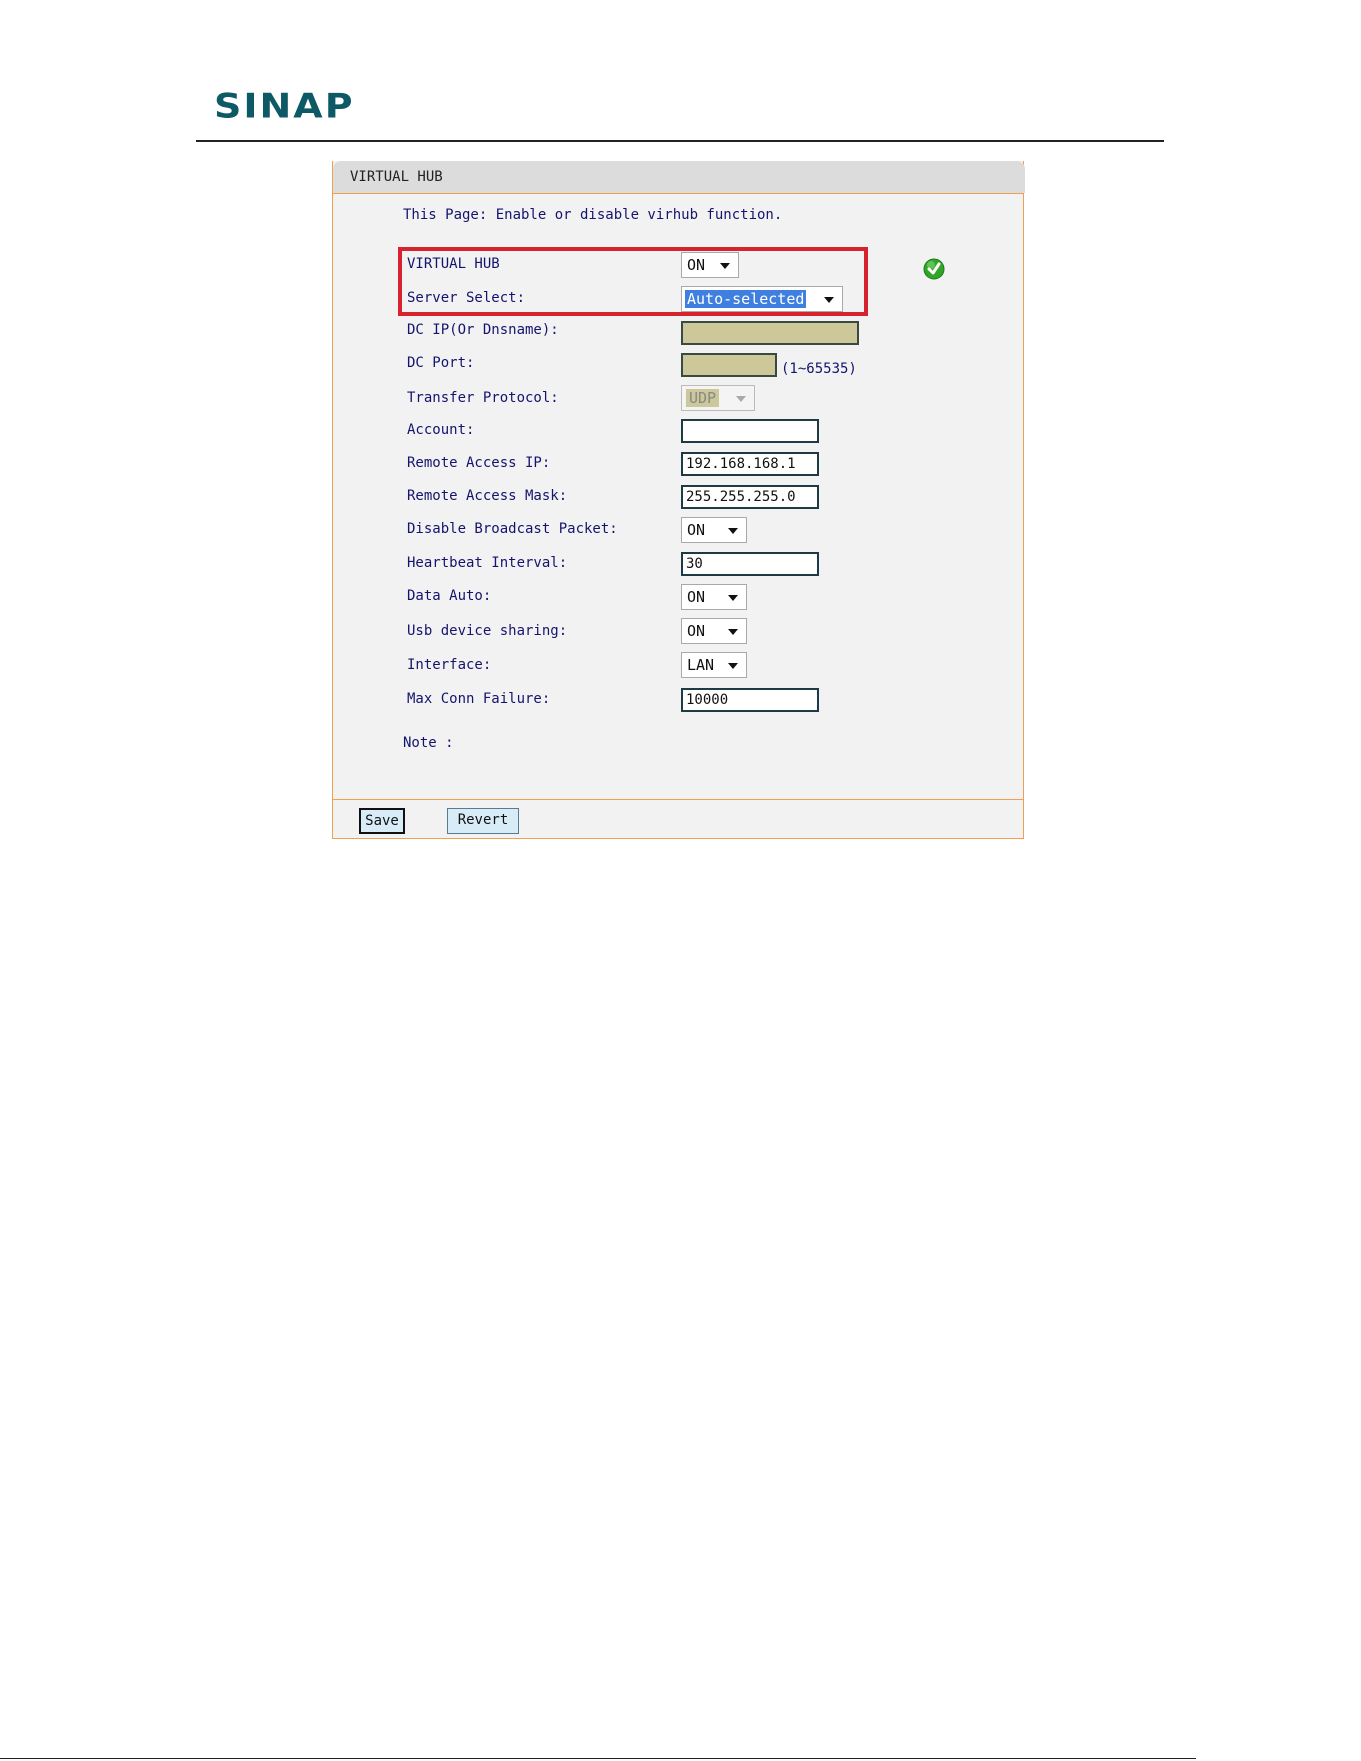  I want to click on remote-access-mask-label: Remote Access Mask:, so click(487, 496).